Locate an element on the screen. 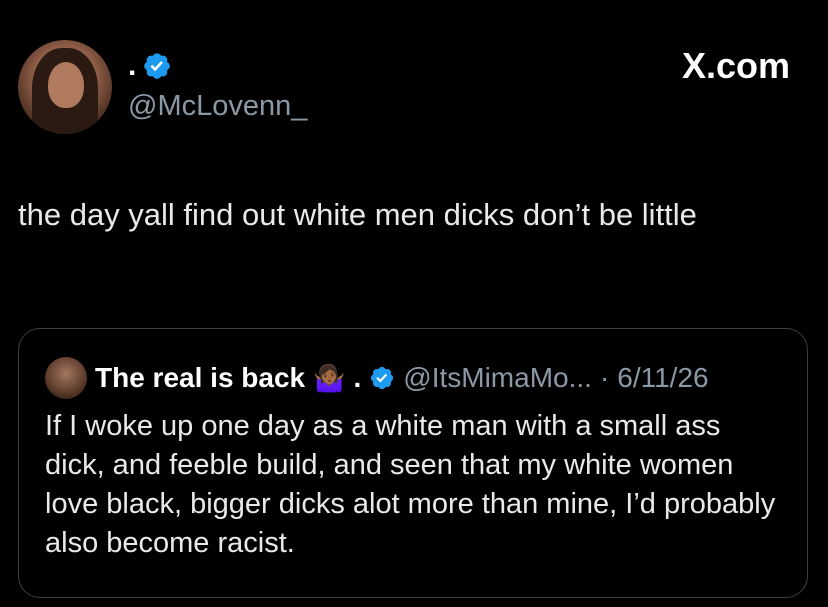 Image resolution: width=828 pixels, height=607 pixels. author-handle: @McLovenn_ is located at coordinates (217, 106).